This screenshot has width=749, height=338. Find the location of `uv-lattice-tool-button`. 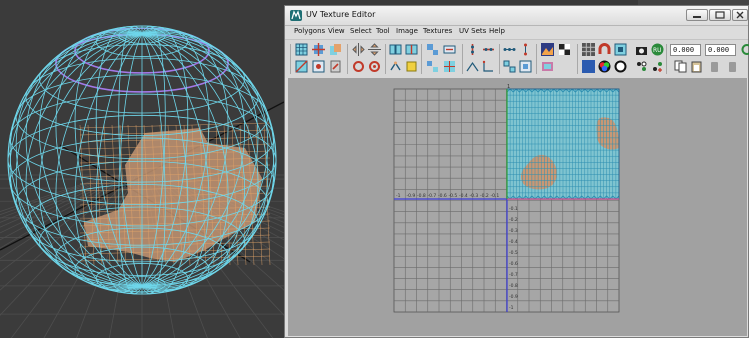

uv-lattice-tool-button is located at coordinates (301, 49).